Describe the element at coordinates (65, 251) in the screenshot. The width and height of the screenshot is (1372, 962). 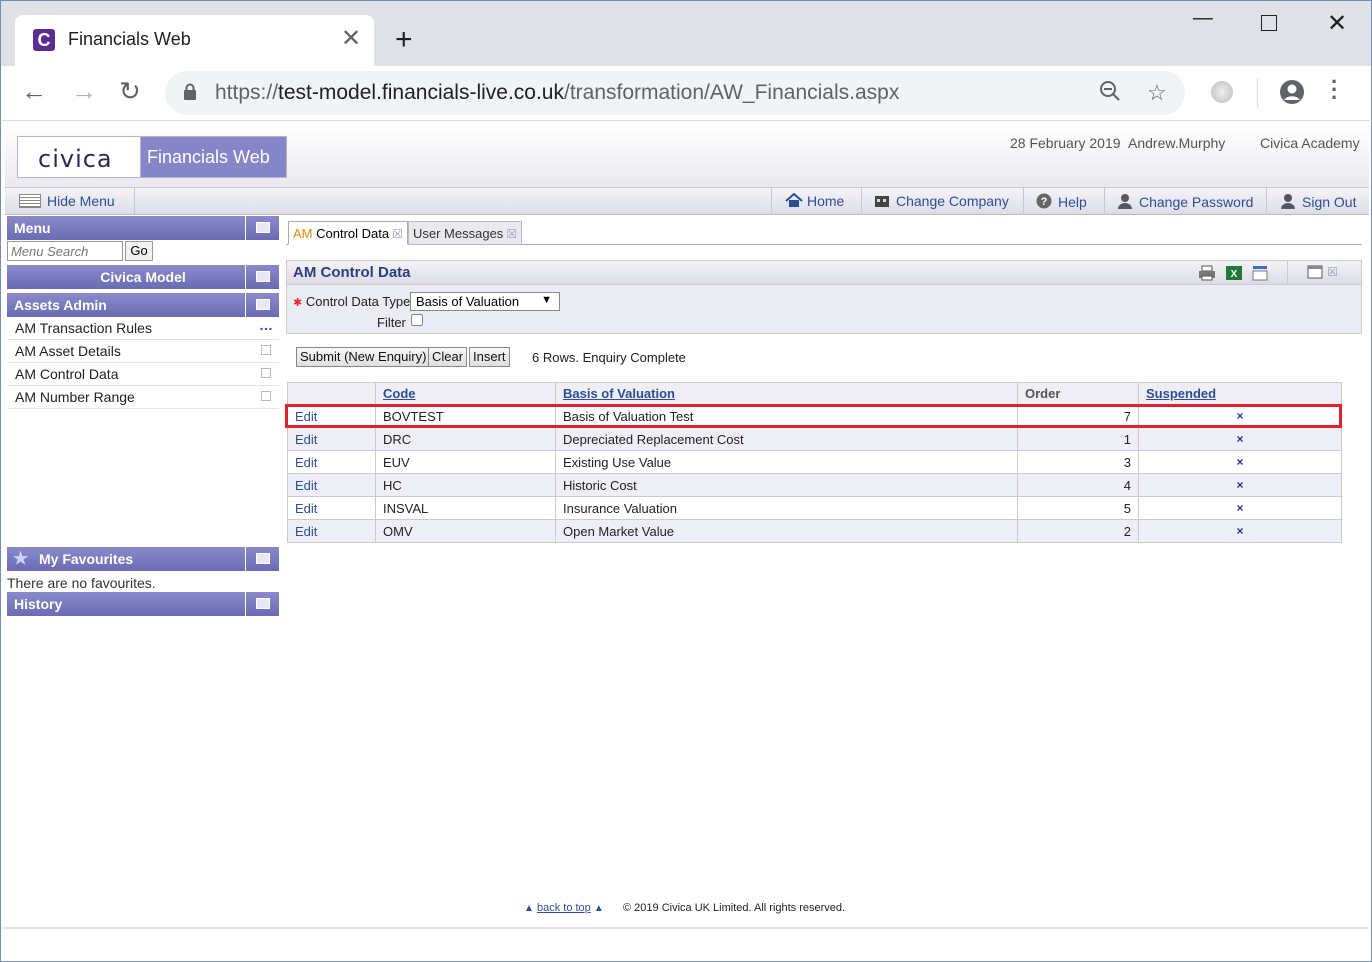
I see `menu-search-input` at that location.